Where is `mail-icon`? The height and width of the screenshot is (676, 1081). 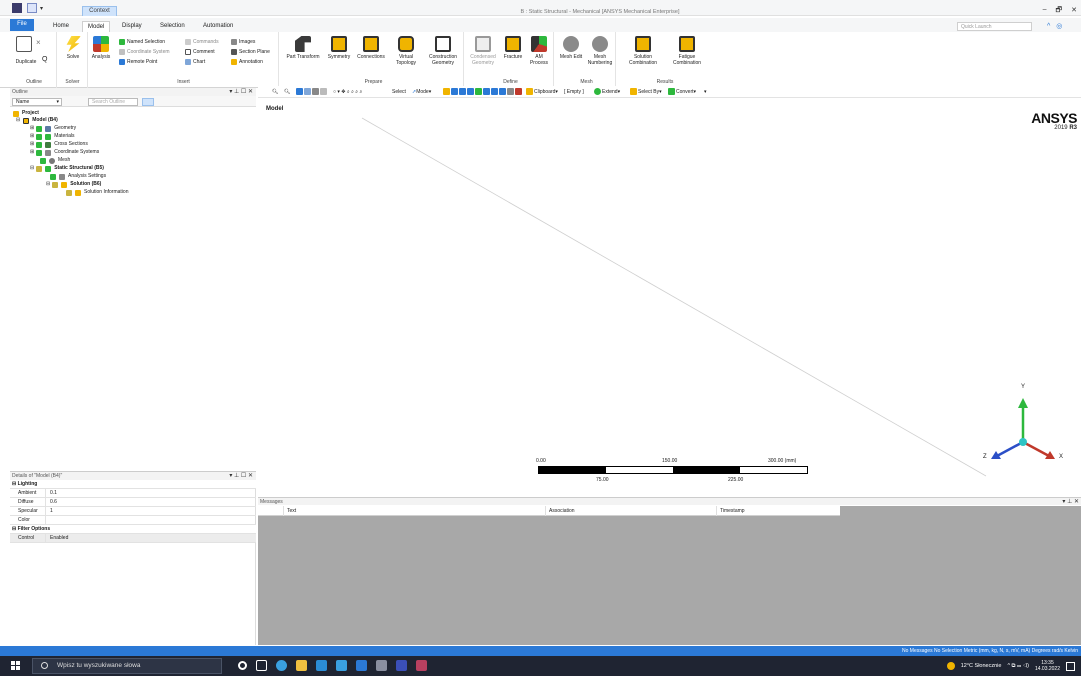 mail-icon is located at coordinates (341, 665).